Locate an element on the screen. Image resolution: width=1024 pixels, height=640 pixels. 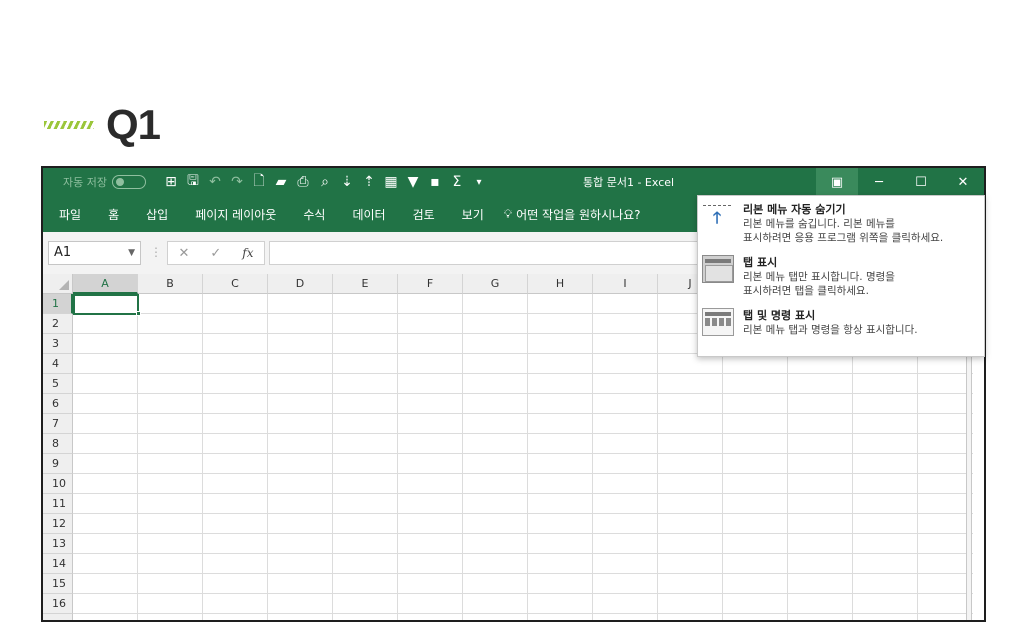
row-header: 13 is located at coordinates (58, 544).